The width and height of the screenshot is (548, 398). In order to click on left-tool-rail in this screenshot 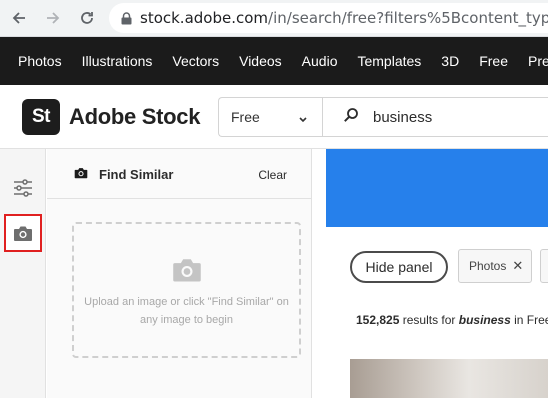, I will do `click(23, 273)`.